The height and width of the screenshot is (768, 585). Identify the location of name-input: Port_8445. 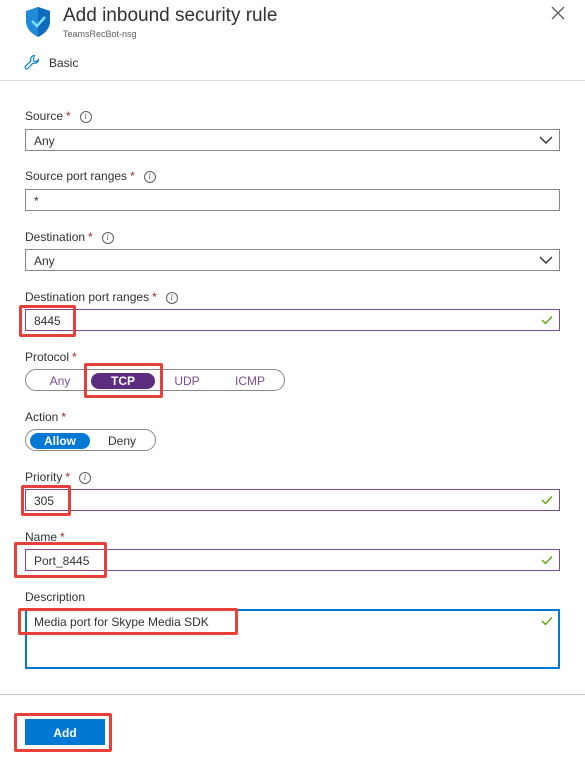
(292, 560).